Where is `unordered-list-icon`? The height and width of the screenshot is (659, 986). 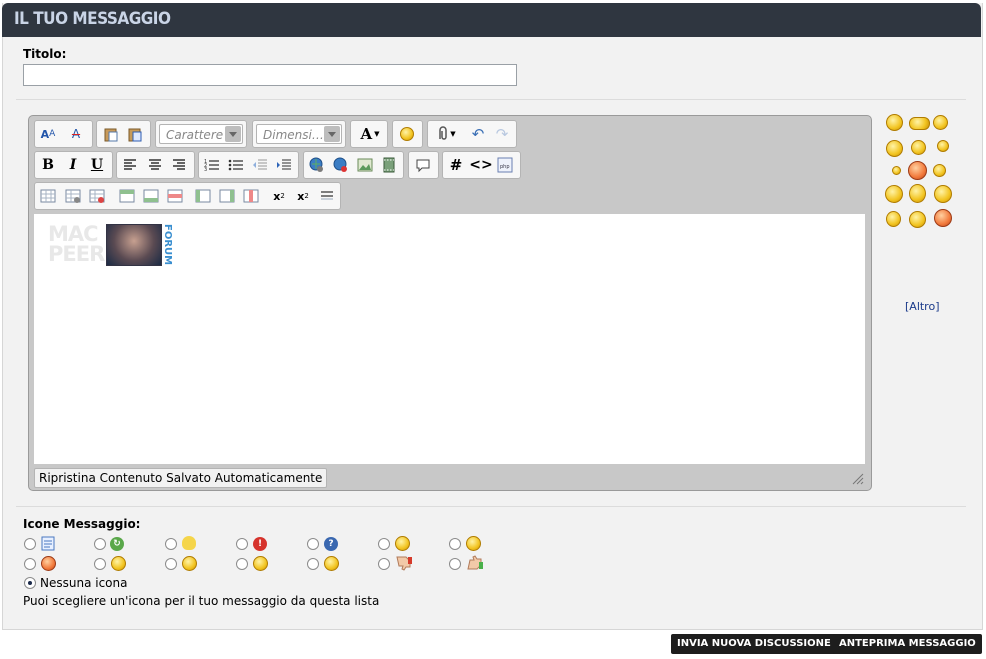
unordered-list-icon is located at coordinates (236, 165).